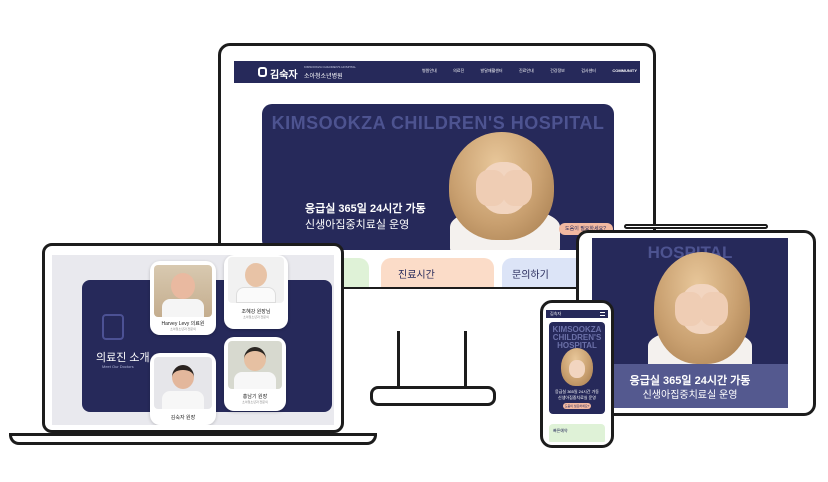  I want to click on doctors-subtitle: Meet Our Doctors, so click(118, 366).